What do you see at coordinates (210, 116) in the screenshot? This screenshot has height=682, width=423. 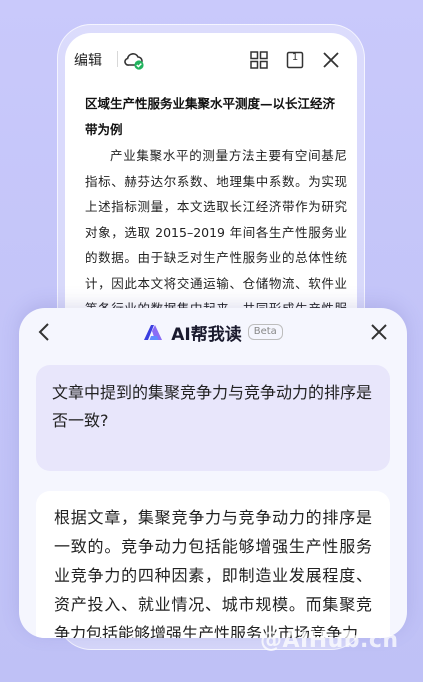 I see `document-title: 区域生产性服务业集聚水平测度—以长江经济带为例` at bounding box center [210, 116].